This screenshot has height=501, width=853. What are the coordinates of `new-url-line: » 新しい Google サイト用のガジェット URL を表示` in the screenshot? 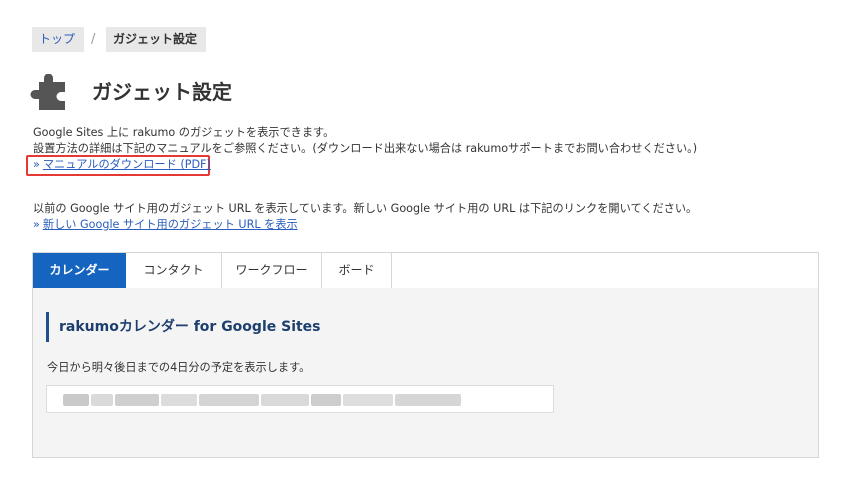 It's located at (165, 225).